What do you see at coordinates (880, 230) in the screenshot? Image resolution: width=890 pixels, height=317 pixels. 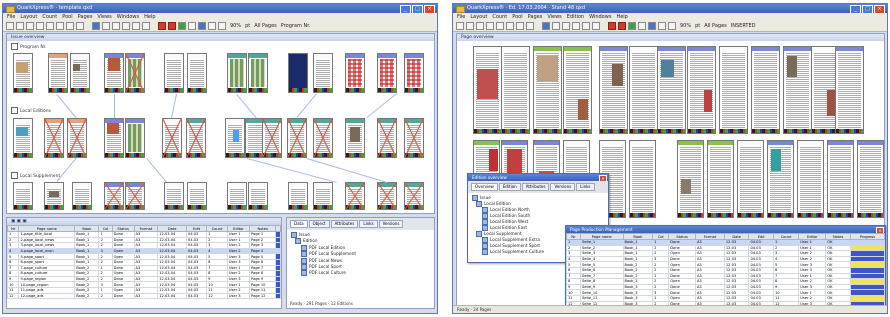 I see `close-icon: ×` at bounding box center [880, 230].